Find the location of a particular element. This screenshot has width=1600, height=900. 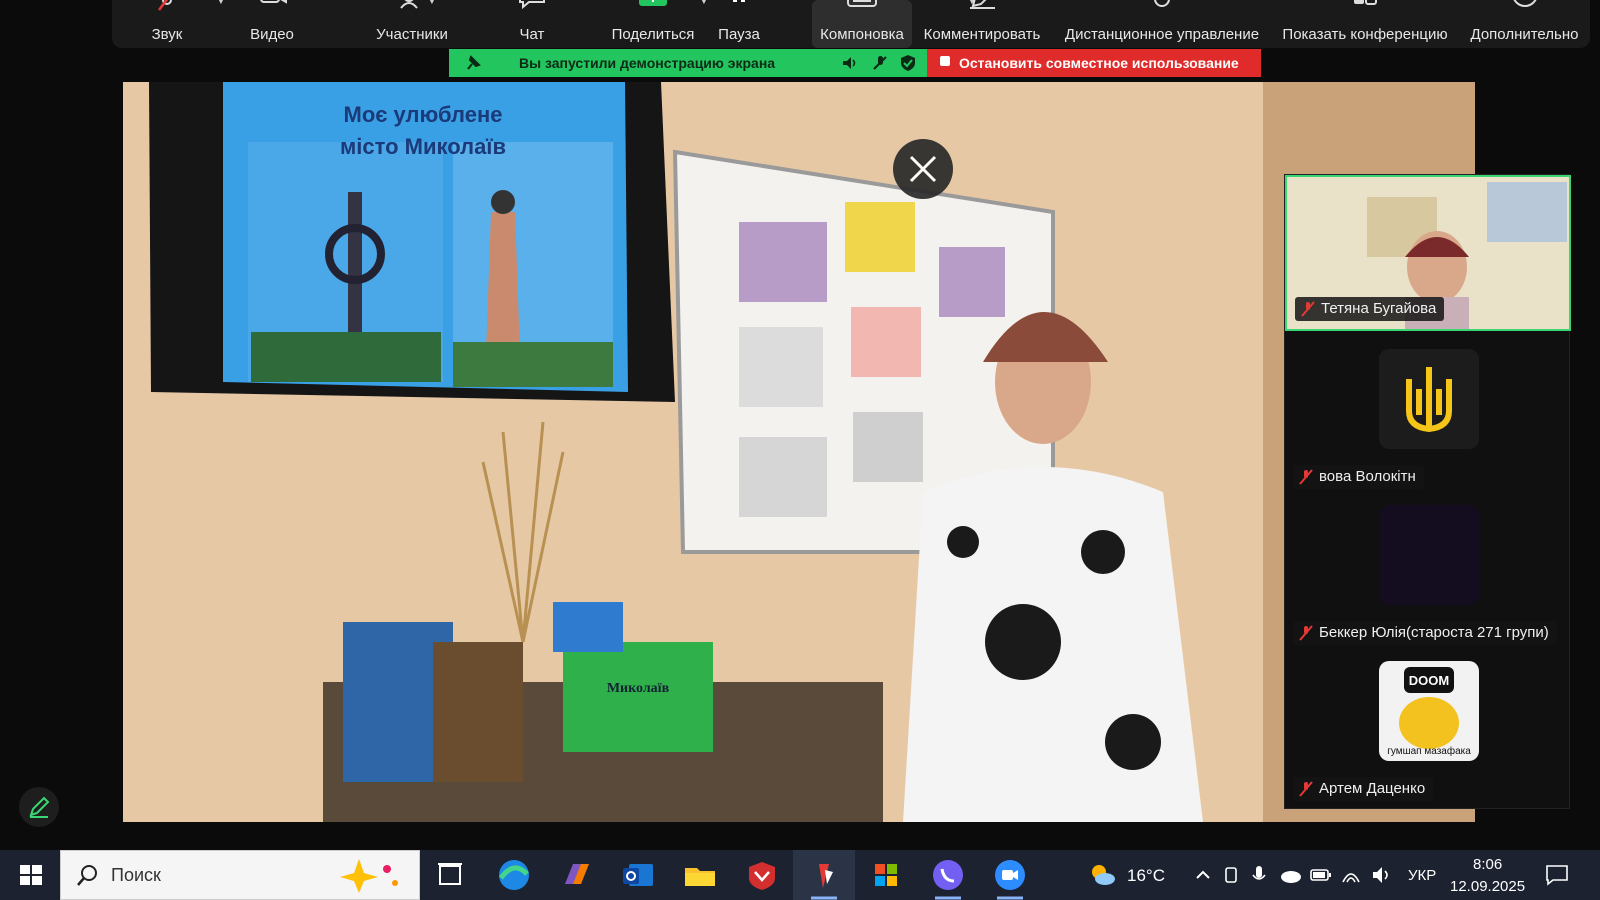

participant-tile: DOOM гумшап мазафака Артем Даценко is located at coordinates (1428, 731).